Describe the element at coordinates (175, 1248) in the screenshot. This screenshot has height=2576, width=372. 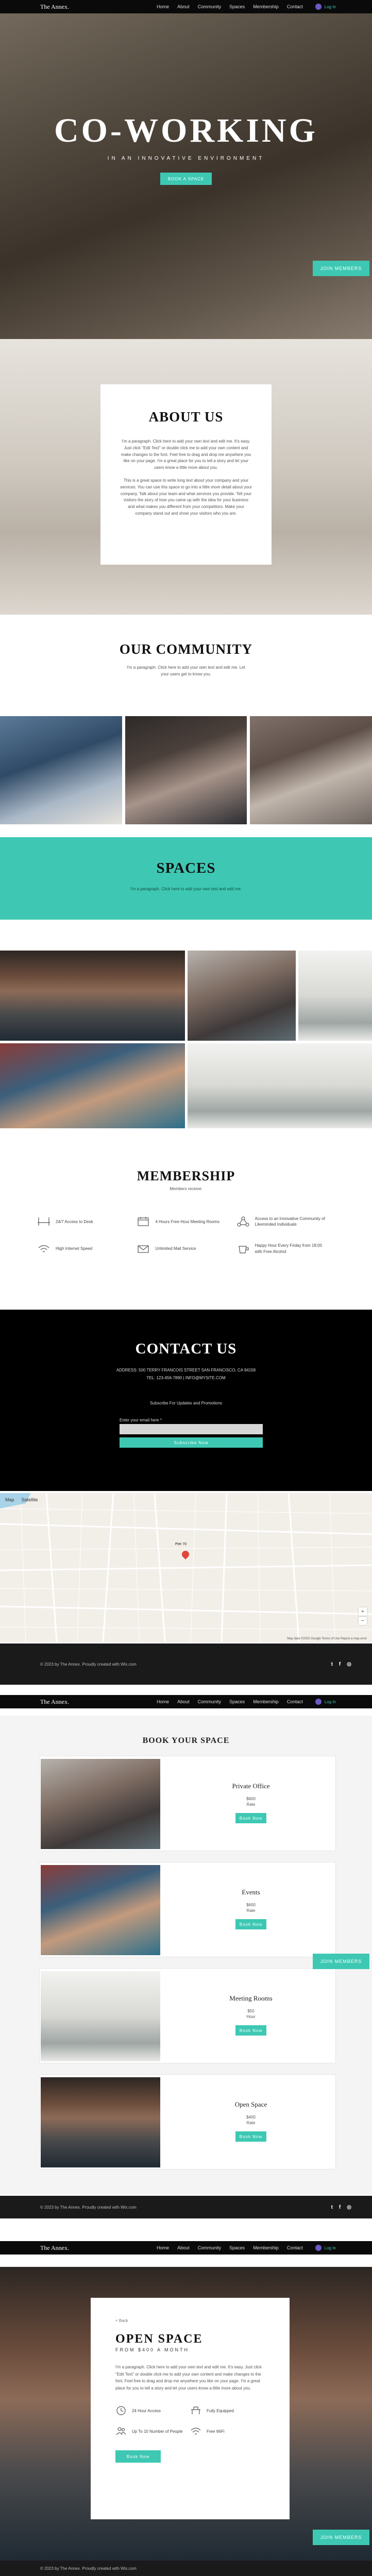
I see `perk-text: Unlimited Mail Service` at that location.